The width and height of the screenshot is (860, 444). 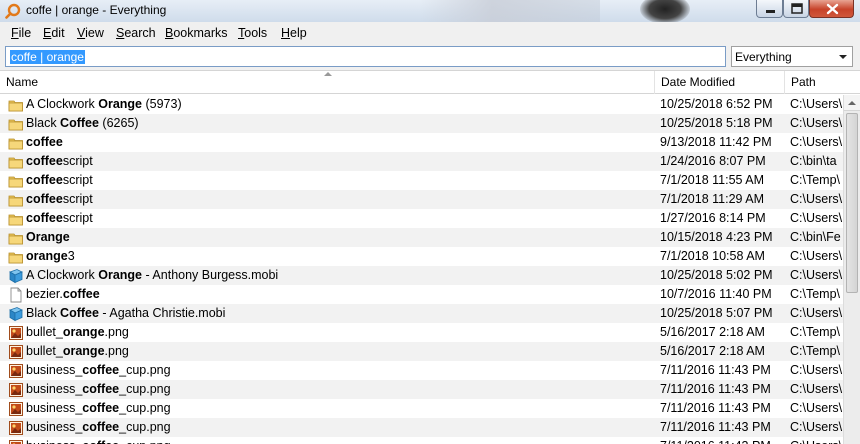 I want to click on title-bar: coffe | orange - Everything, so click(x=430, y=11).